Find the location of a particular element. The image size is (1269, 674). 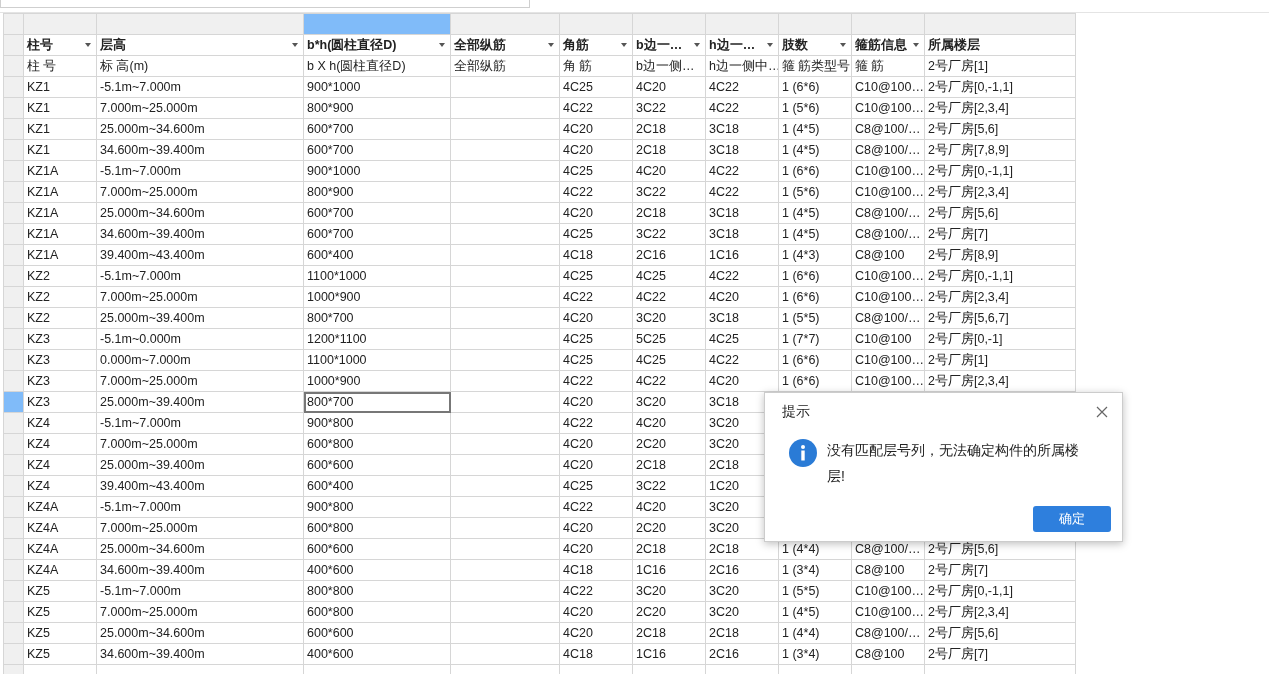

input-field is located at coordinates (265, 4).